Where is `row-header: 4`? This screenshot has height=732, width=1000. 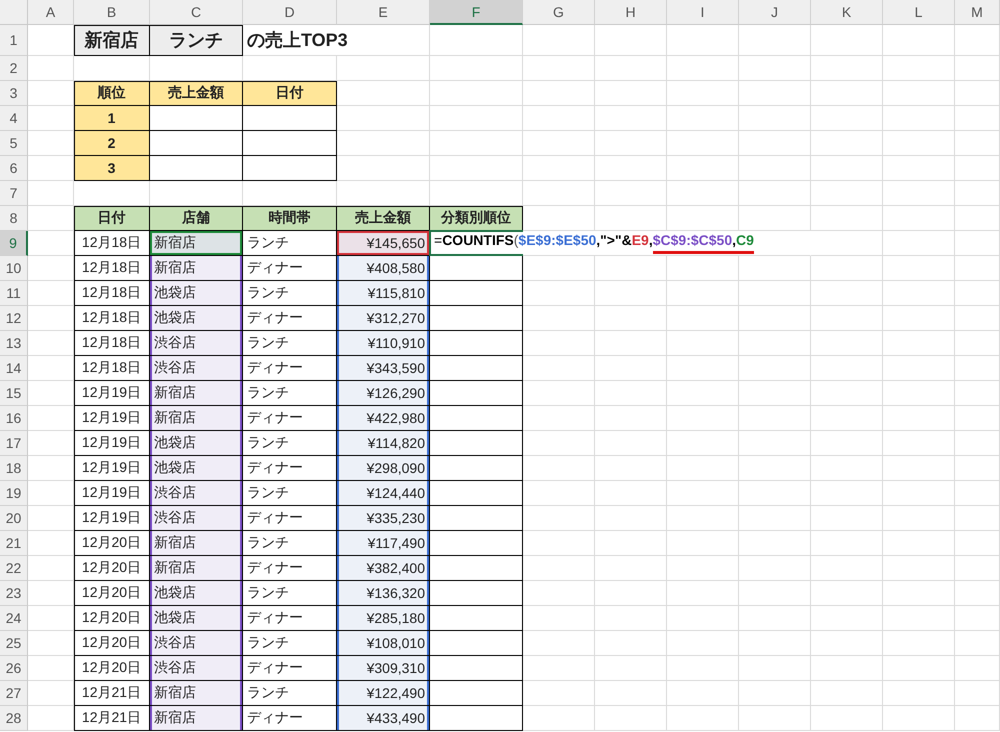
row-header: 4 is located at coordinates (14, 118).